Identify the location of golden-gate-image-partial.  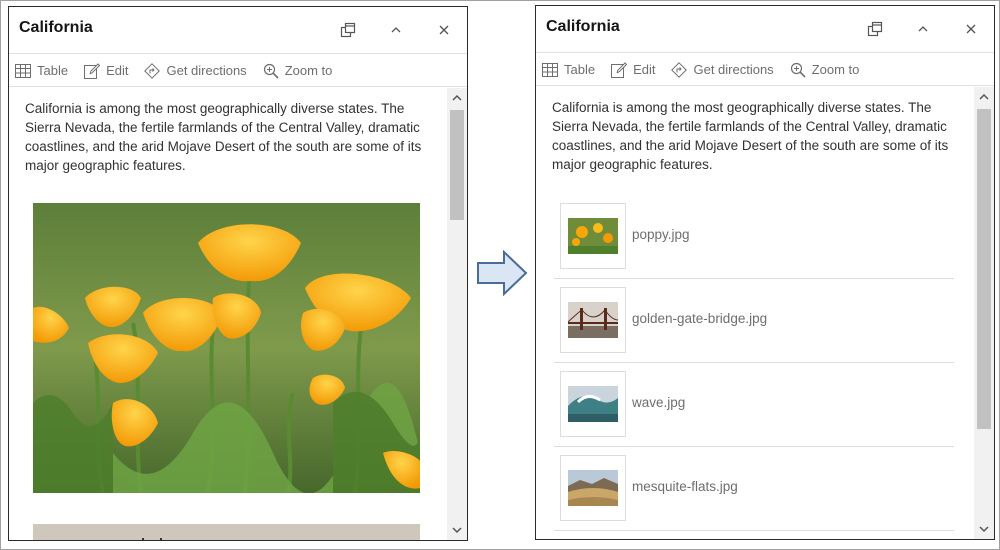
(226, 532).